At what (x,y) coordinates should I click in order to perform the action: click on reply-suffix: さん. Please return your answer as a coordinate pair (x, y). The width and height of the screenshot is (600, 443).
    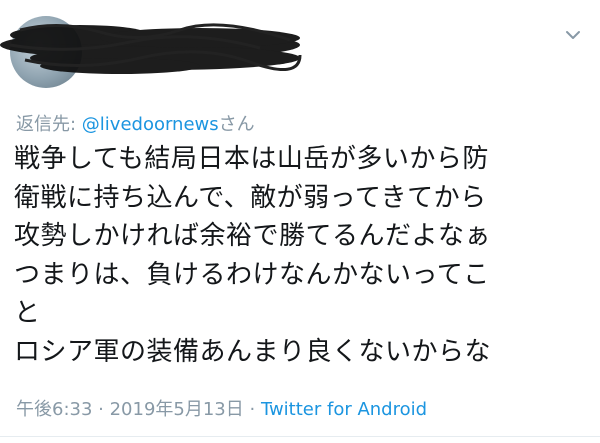
    Looking at the image, I should click on (236, 124).